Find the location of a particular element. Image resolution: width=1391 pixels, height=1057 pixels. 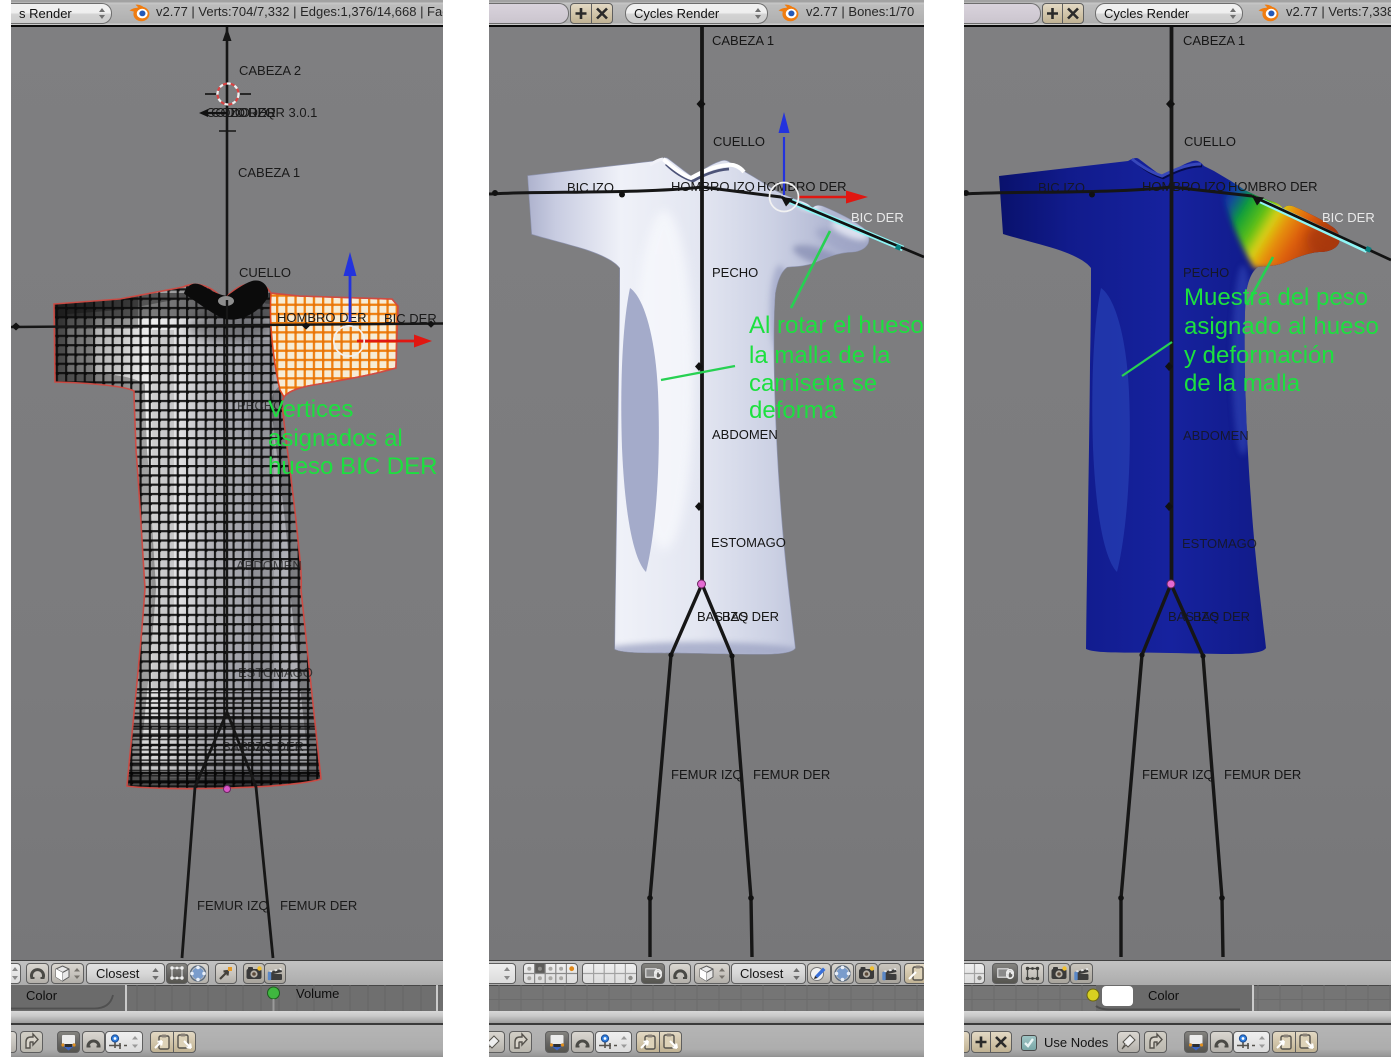

svg-text: Volume is located at coordinates (317, 993).